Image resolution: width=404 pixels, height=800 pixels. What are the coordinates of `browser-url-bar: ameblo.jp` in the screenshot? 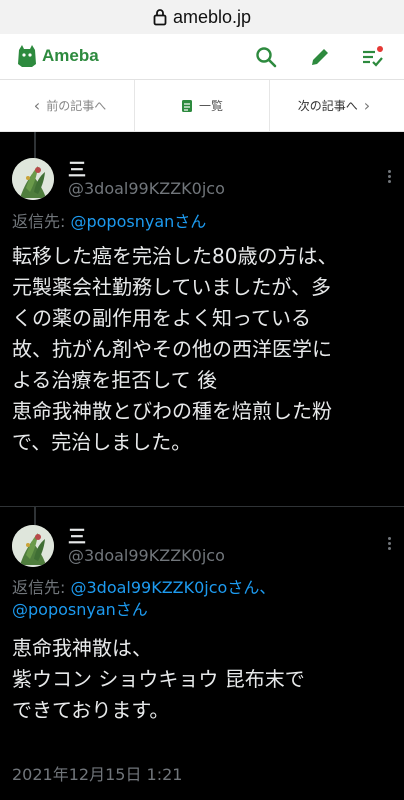 It's located at (202, 17).